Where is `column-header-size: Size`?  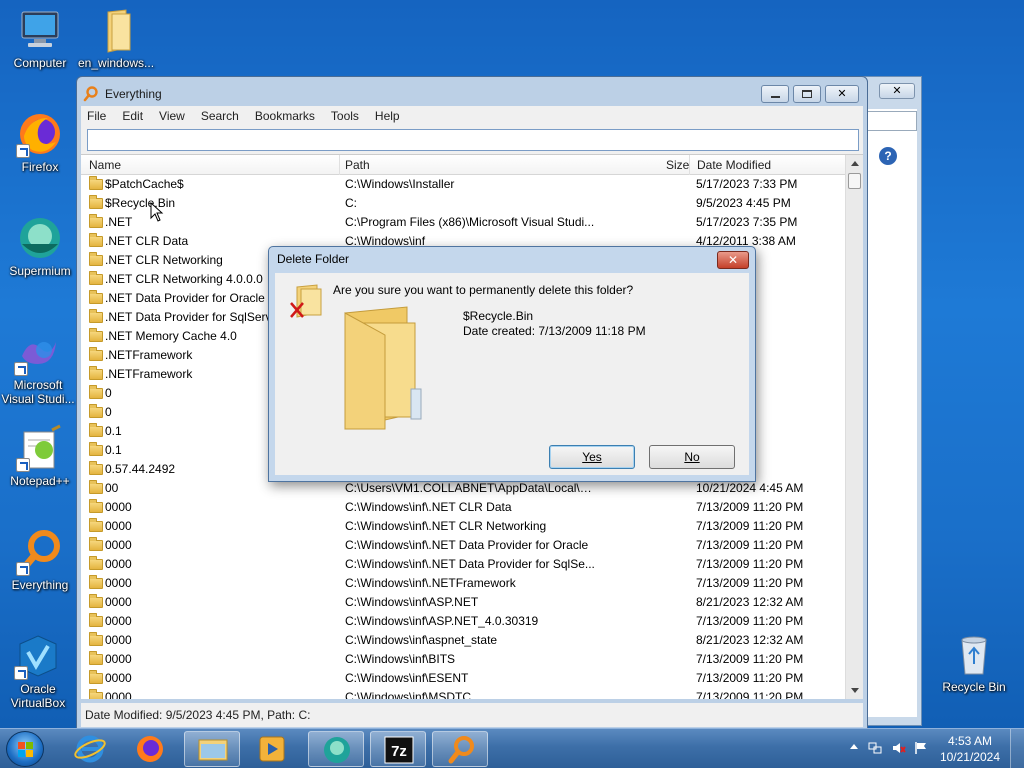
column-header-size: Size is located at coordinates (677, 165).